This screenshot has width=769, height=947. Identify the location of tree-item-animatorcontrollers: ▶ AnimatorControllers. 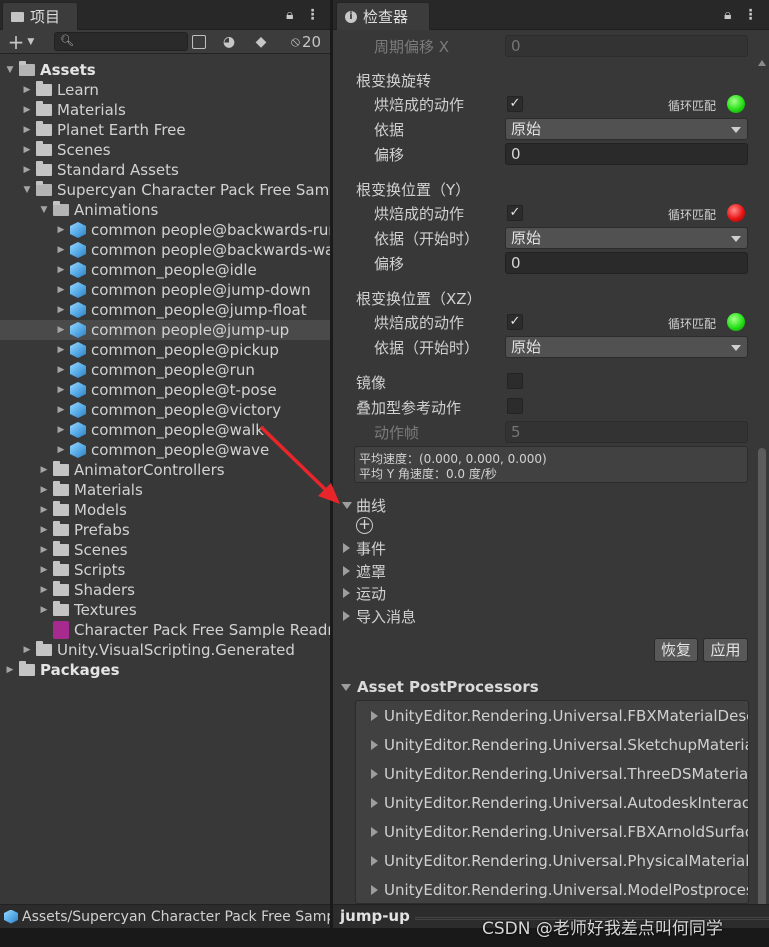
(165, 470).